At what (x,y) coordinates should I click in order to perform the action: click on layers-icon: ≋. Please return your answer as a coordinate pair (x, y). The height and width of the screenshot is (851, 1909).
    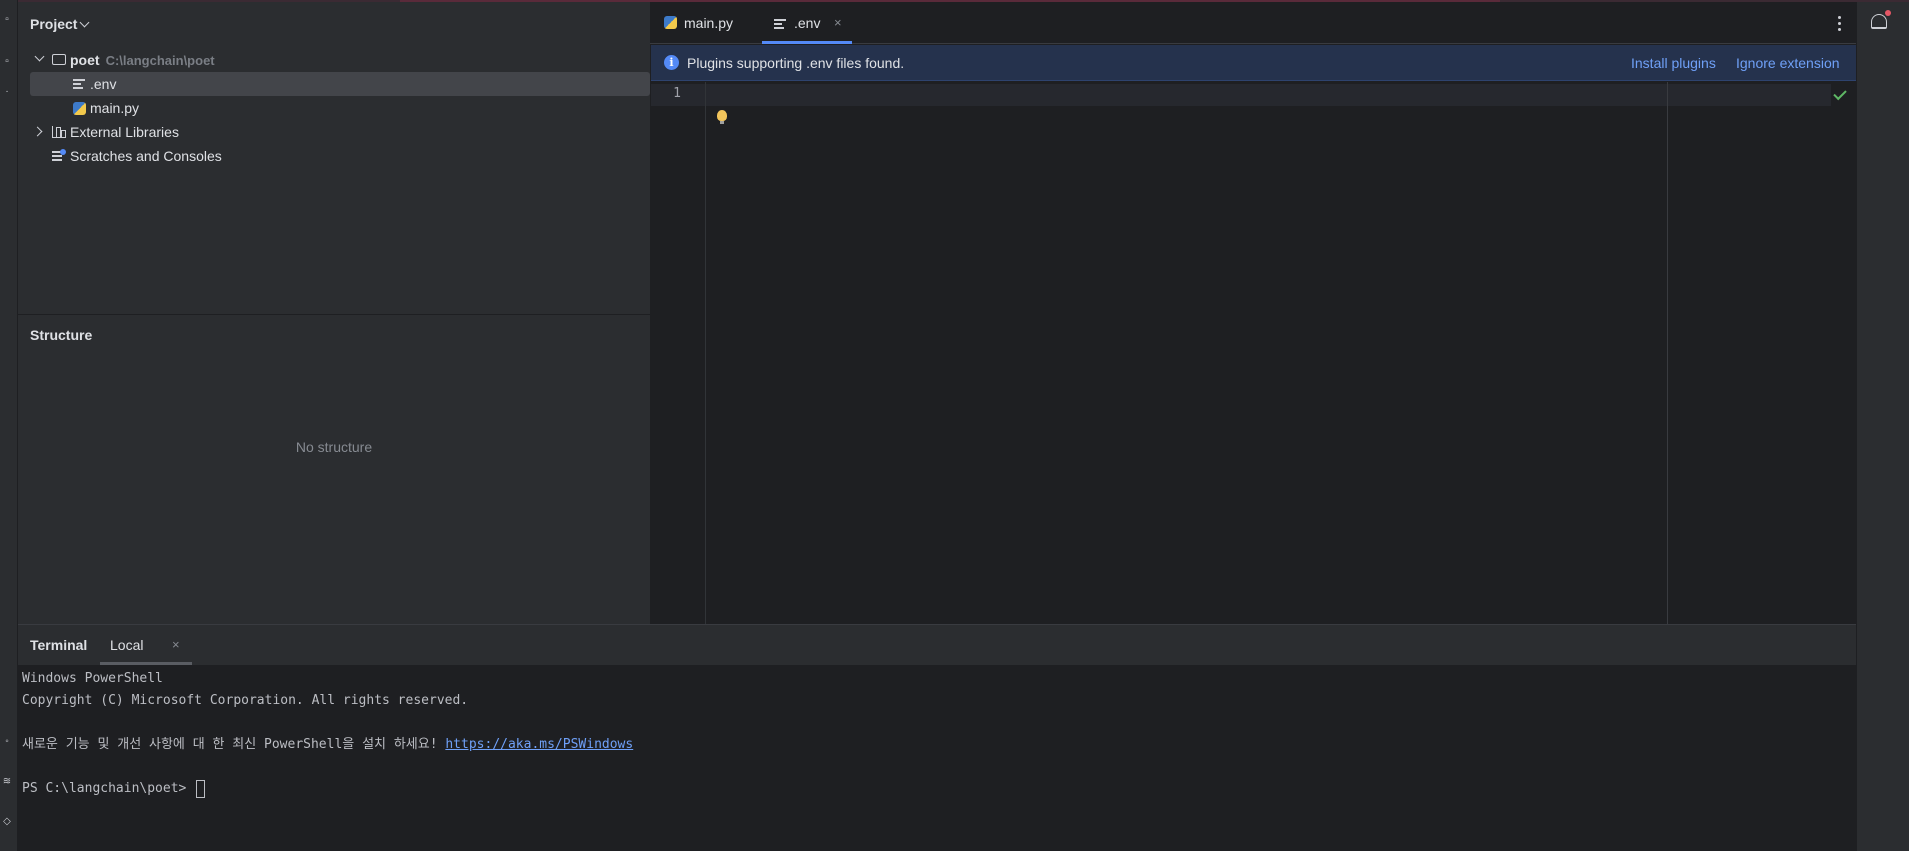
    Looking at the image, I should click on (7, 782).